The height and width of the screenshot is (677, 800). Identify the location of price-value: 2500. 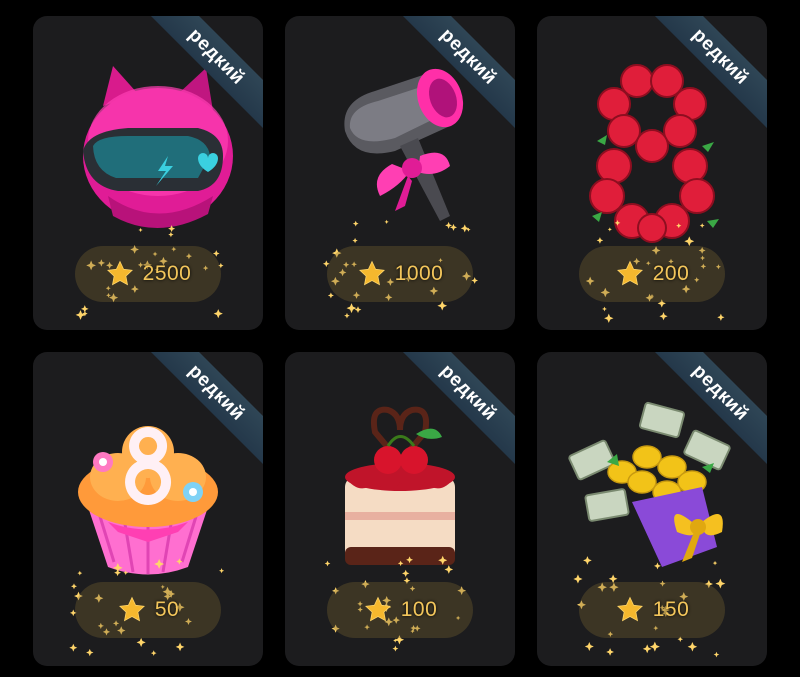
(167, 273).